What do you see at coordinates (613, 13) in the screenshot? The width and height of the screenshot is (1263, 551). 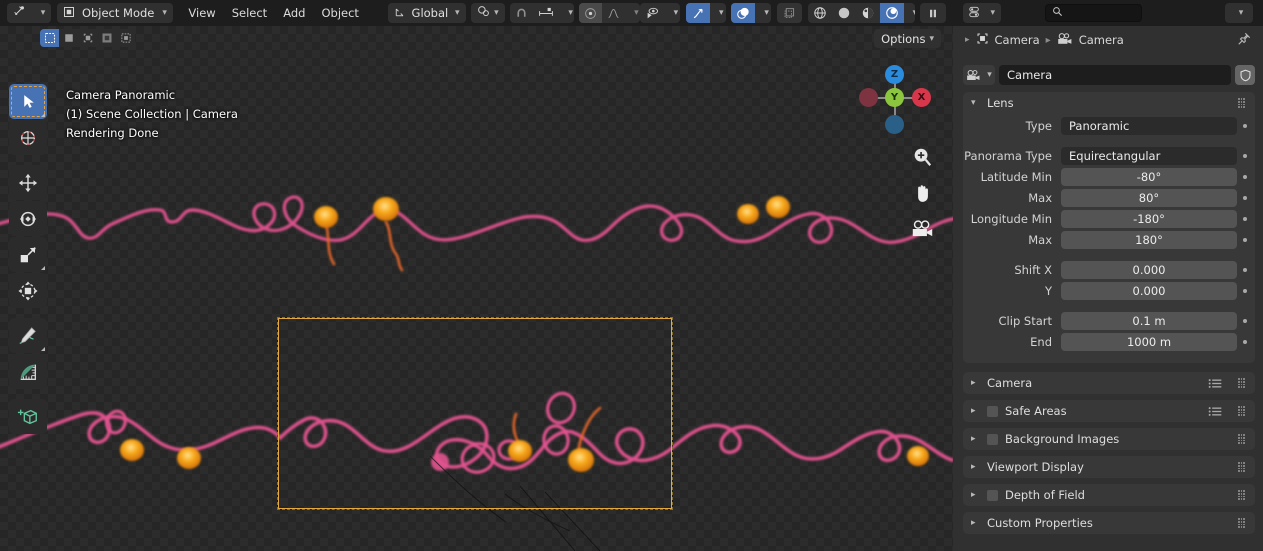 I see `falloff-curve-icon` at bounding box center [613, 13].